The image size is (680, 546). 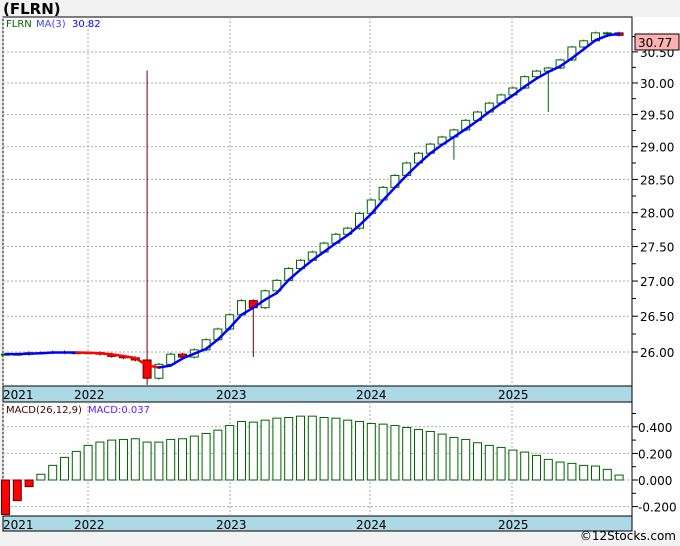 What do you see at coordinates (657, 116) in the screenshot?
I see `y-tick-label: 29.50` at bounding box center [657, 116].